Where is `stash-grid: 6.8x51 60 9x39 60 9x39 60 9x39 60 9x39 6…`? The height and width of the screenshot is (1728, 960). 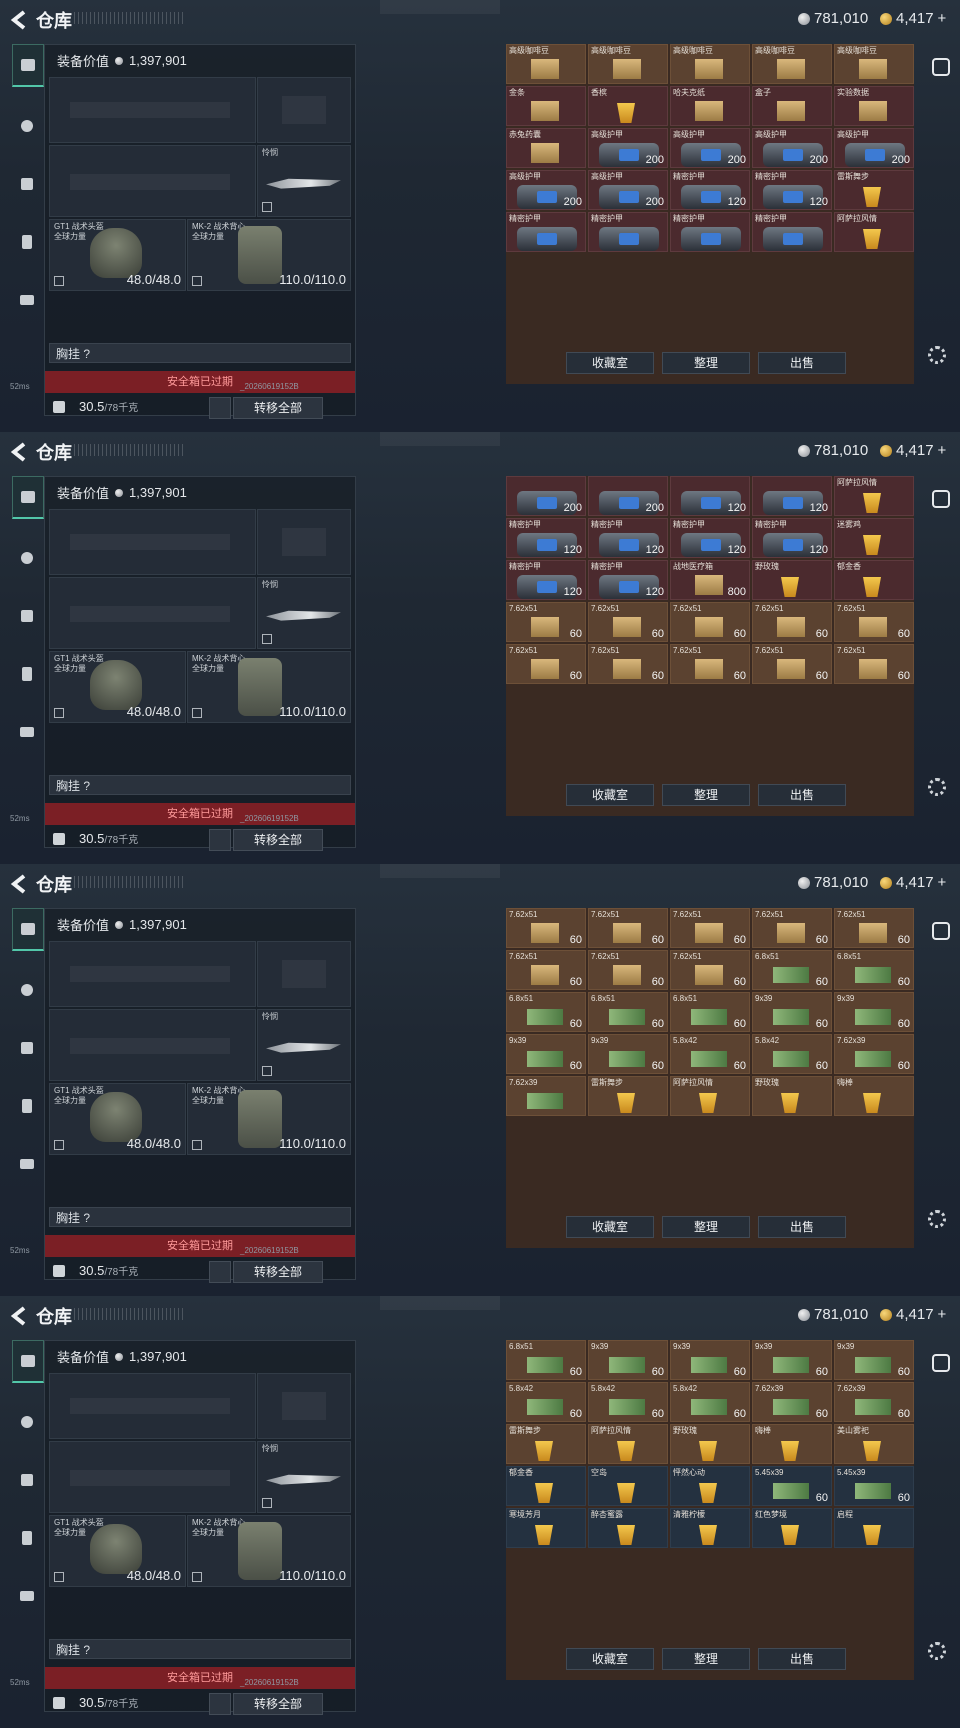
stash-grid: 6.8x51 60 9x39 60 9x39 60 9x39 60 9x39 6… is located at coordinates (710, 1510).